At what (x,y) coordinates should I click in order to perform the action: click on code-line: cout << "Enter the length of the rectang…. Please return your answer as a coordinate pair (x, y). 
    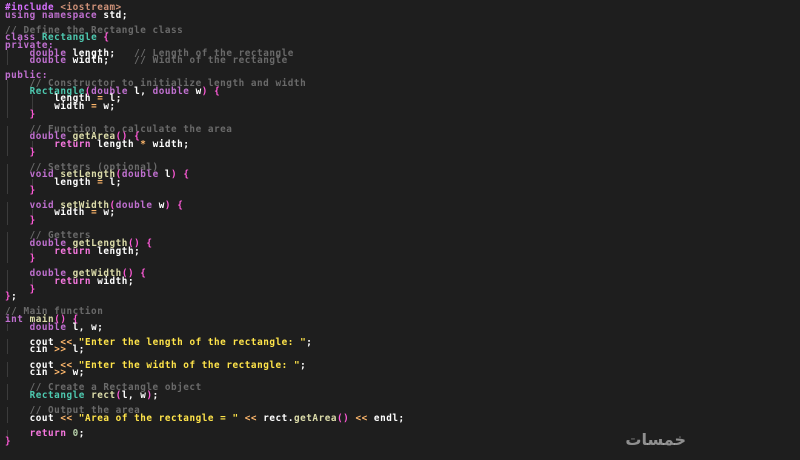
    Looking at the image, I should click on (402, 342).